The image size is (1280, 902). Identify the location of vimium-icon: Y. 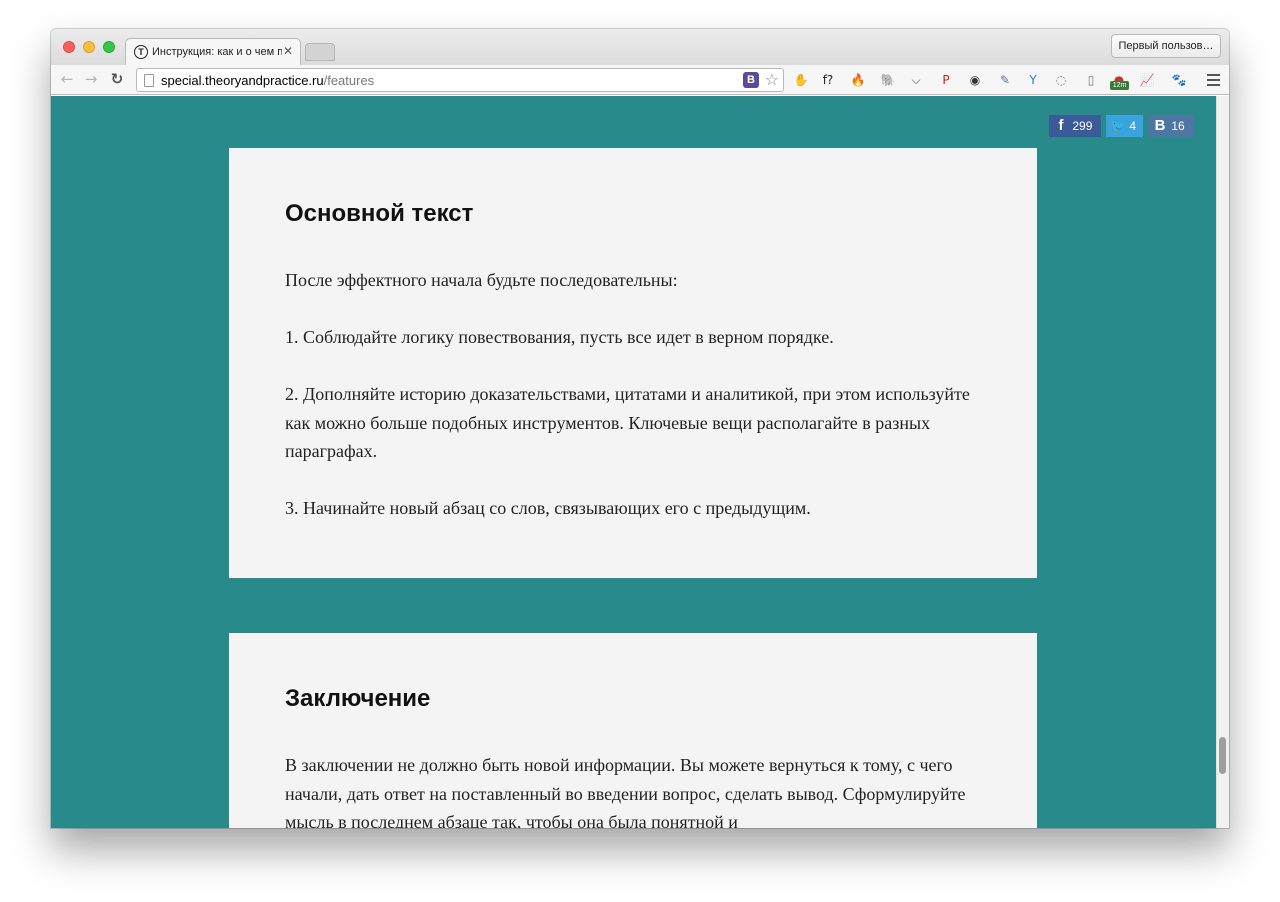
(1033, 80).